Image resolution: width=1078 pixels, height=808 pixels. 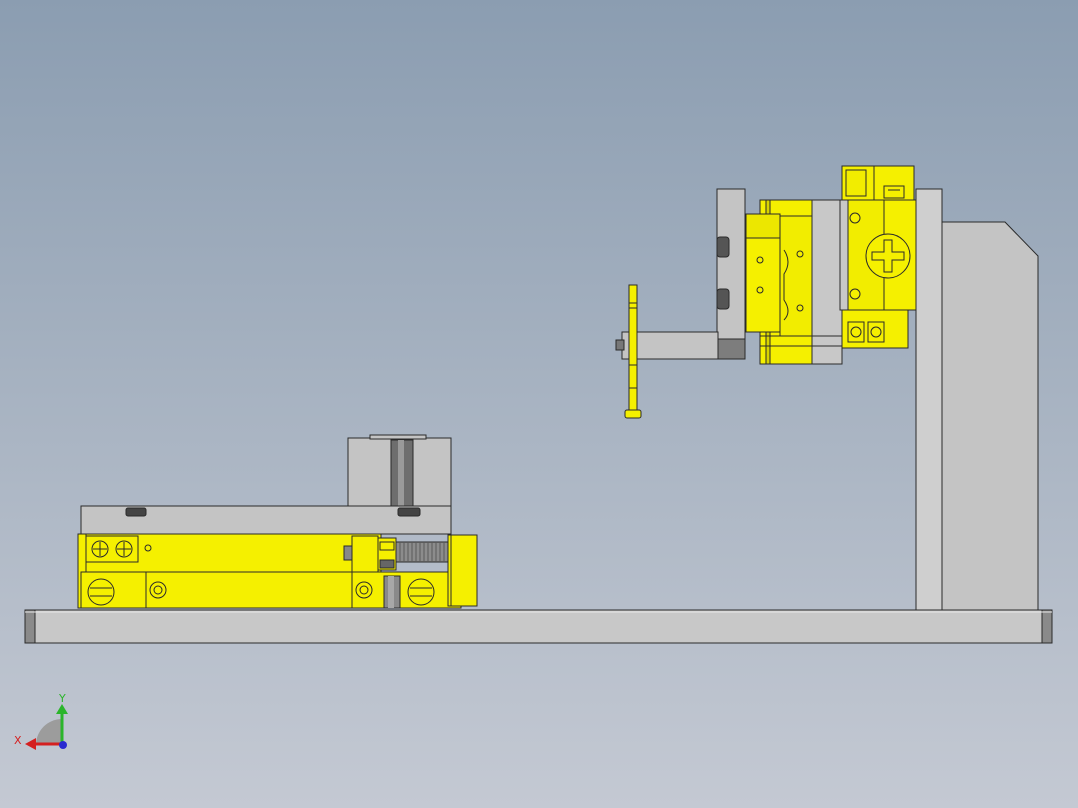 What do you see at coordinates (49, 732) in the screenshot?
I see `triad-quadrant` at bounding box center [49, 732].